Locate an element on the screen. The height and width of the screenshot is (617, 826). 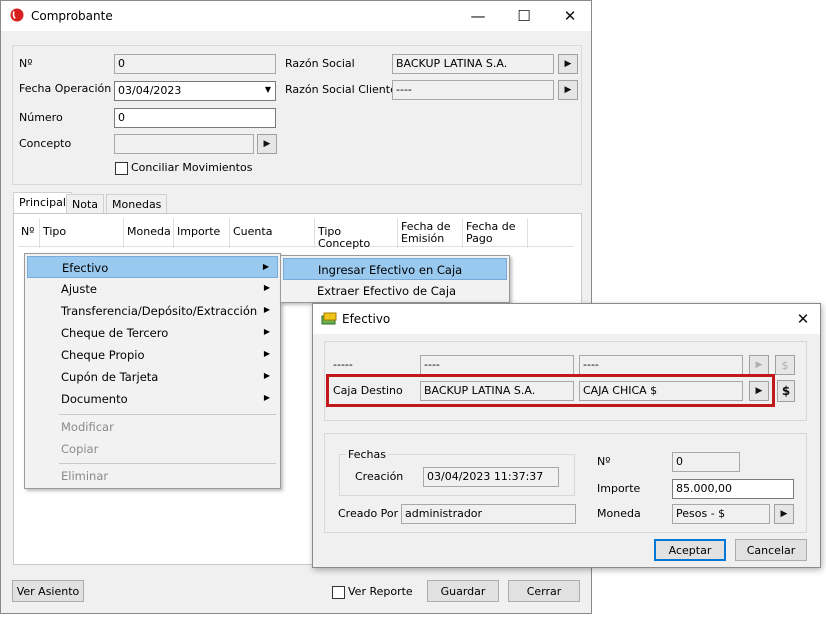
ver-reporte-checkbox is located at coordinates (338, 592).